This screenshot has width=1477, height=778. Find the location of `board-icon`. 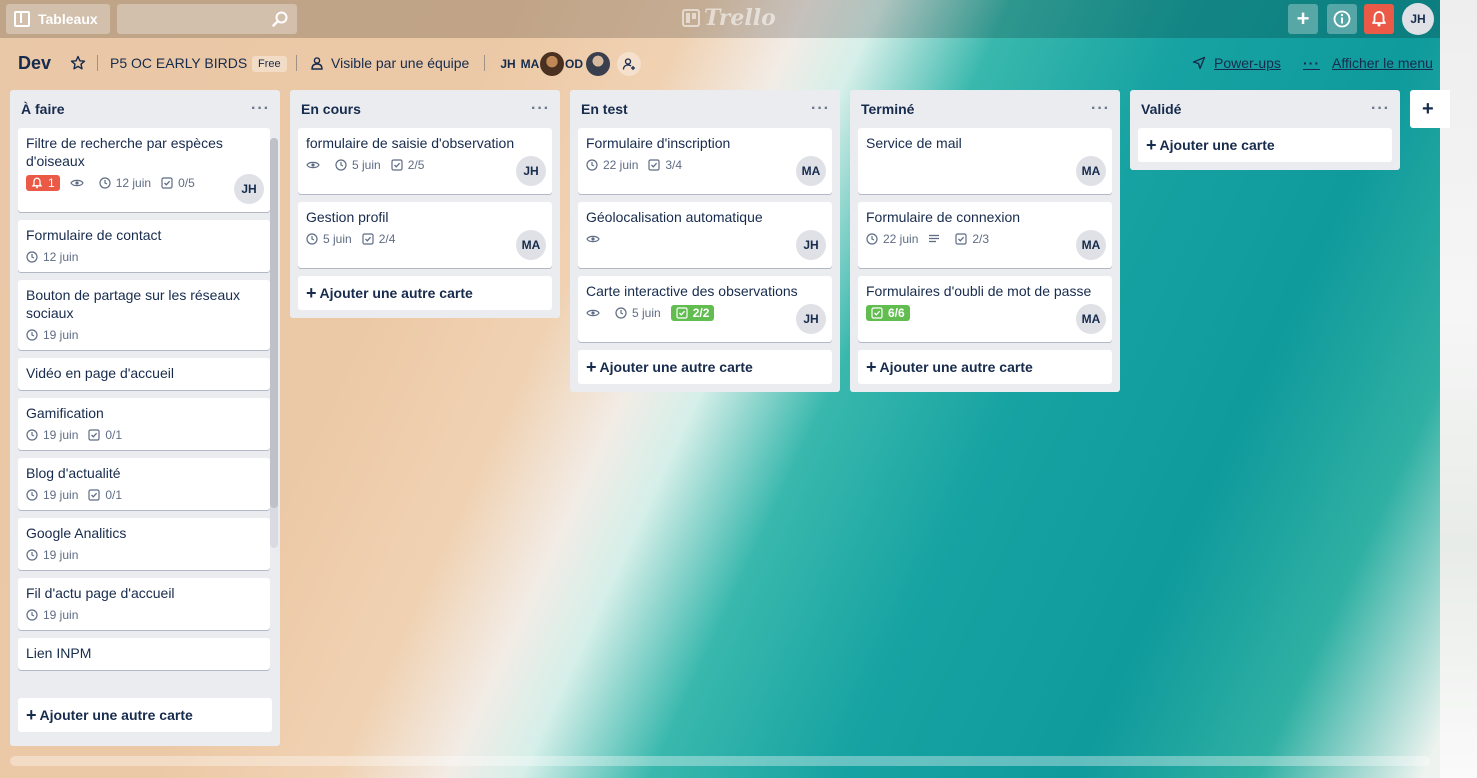

board-icon is located at coordinates (22, 19).